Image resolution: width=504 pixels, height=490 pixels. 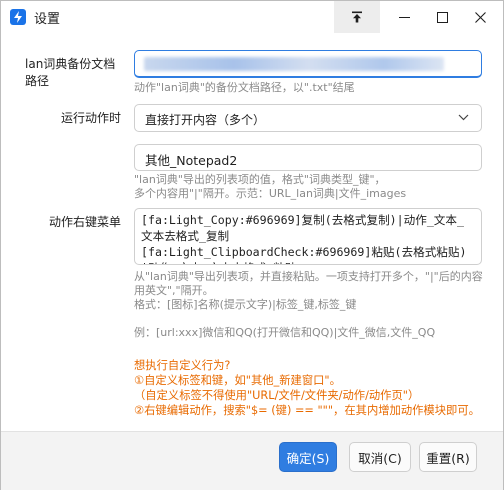 What do you see at coordinates (463, 117) in the screenshot?
I see `chevron-down-icon` at bounding box center [463, 117].